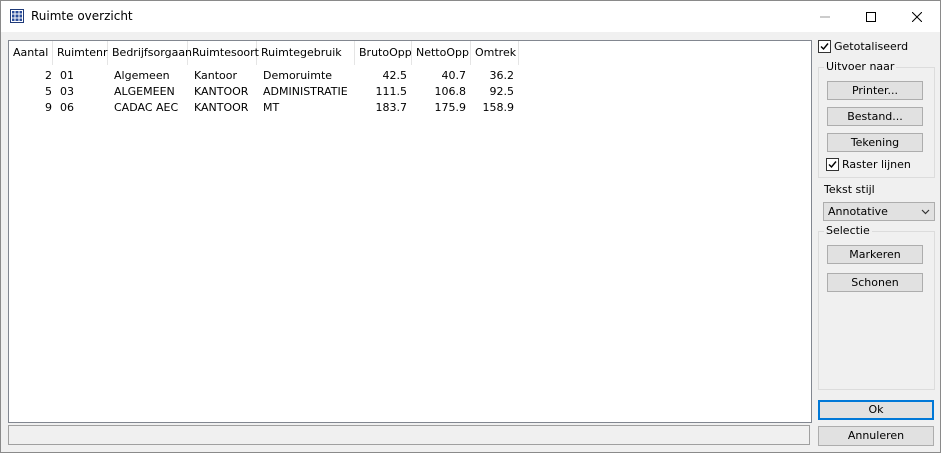  I want to click on column-header-label: Bedrijfsorgaan, so click(152, 52).